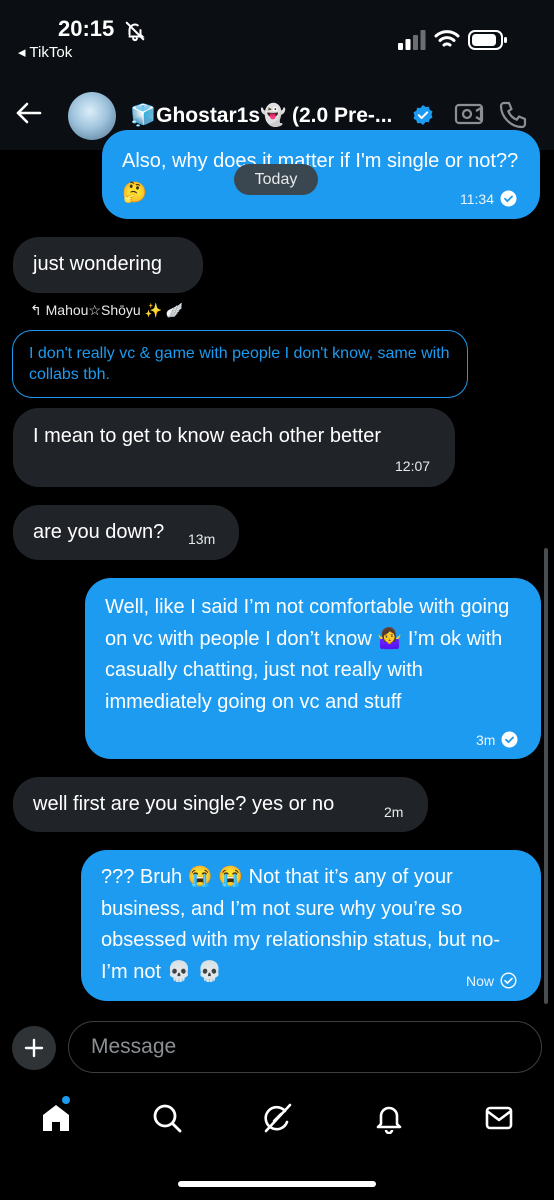  Describe the element at coordinates (97, 264) in the screenshot. I see `message-text: just wondering` at that location.